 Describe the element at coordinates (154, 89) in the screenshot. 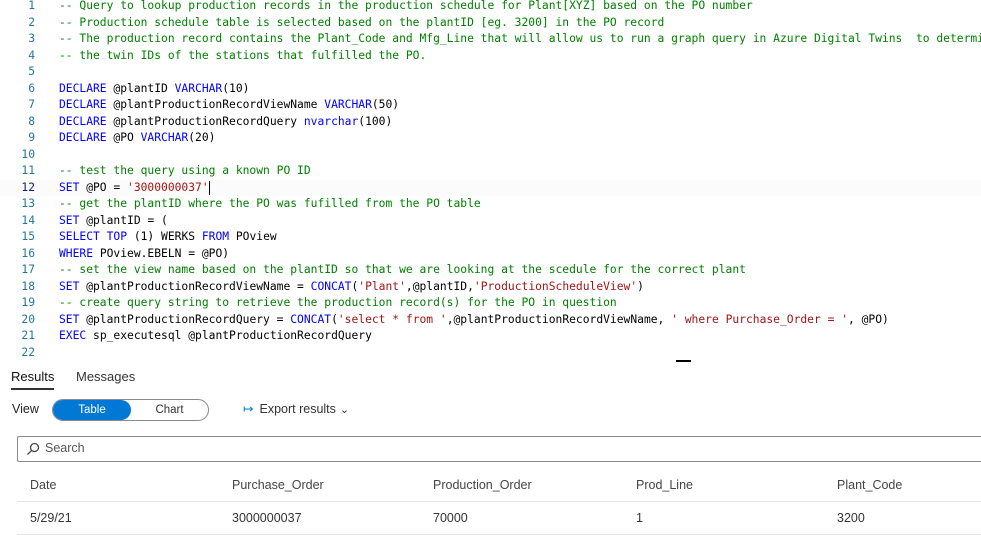

I see `code-text: DECLARE @plantID VARCHAR(10)` at that location.